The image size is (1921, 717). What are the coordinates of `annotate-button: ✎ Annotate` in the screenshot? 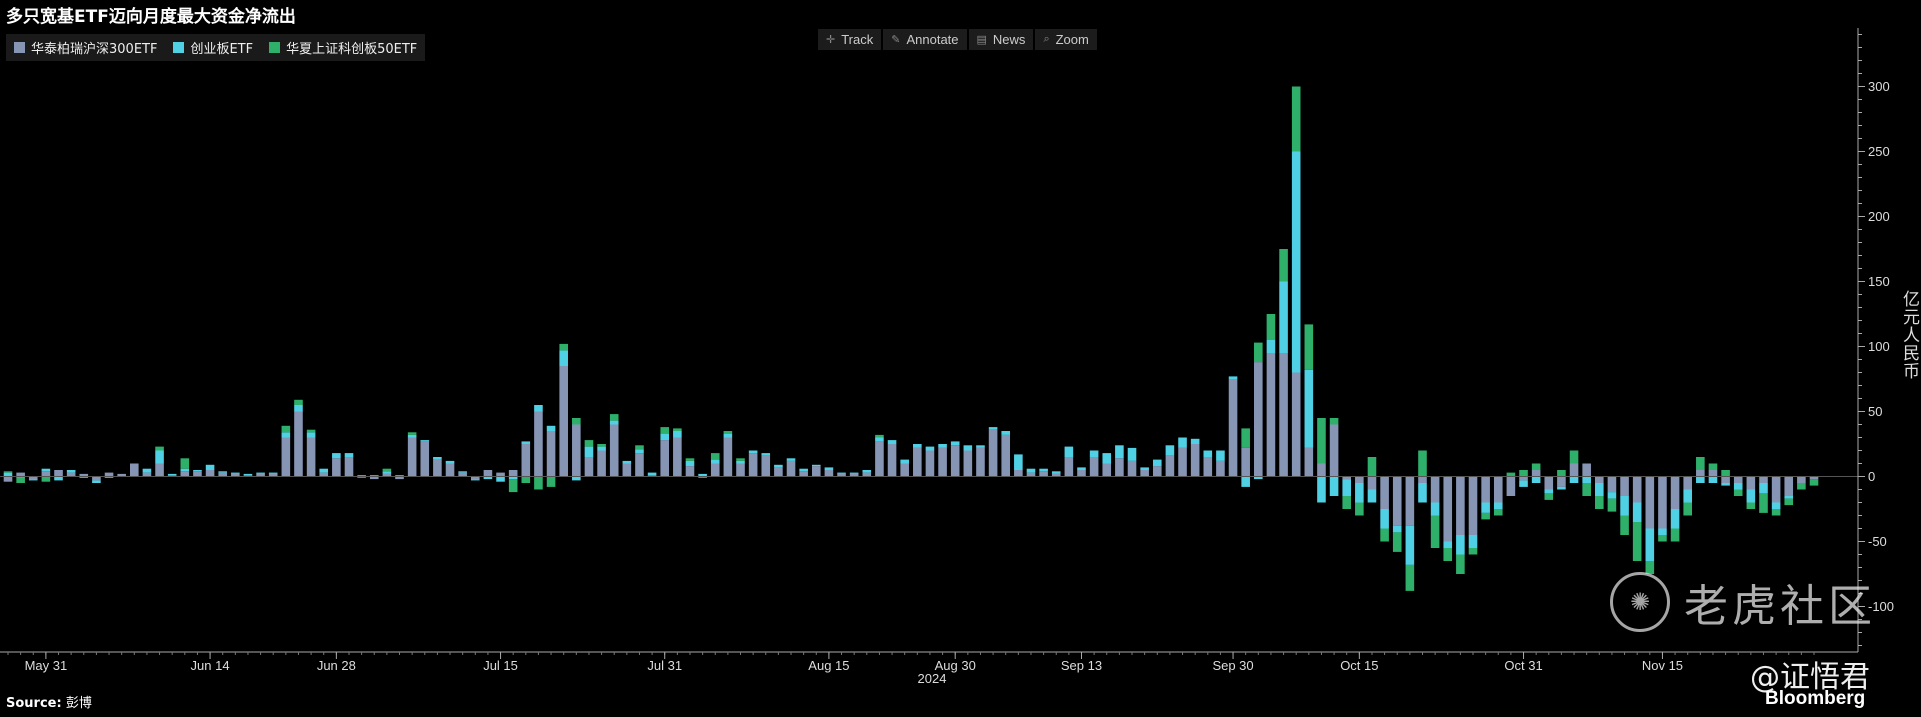 It's located at (925, 39).